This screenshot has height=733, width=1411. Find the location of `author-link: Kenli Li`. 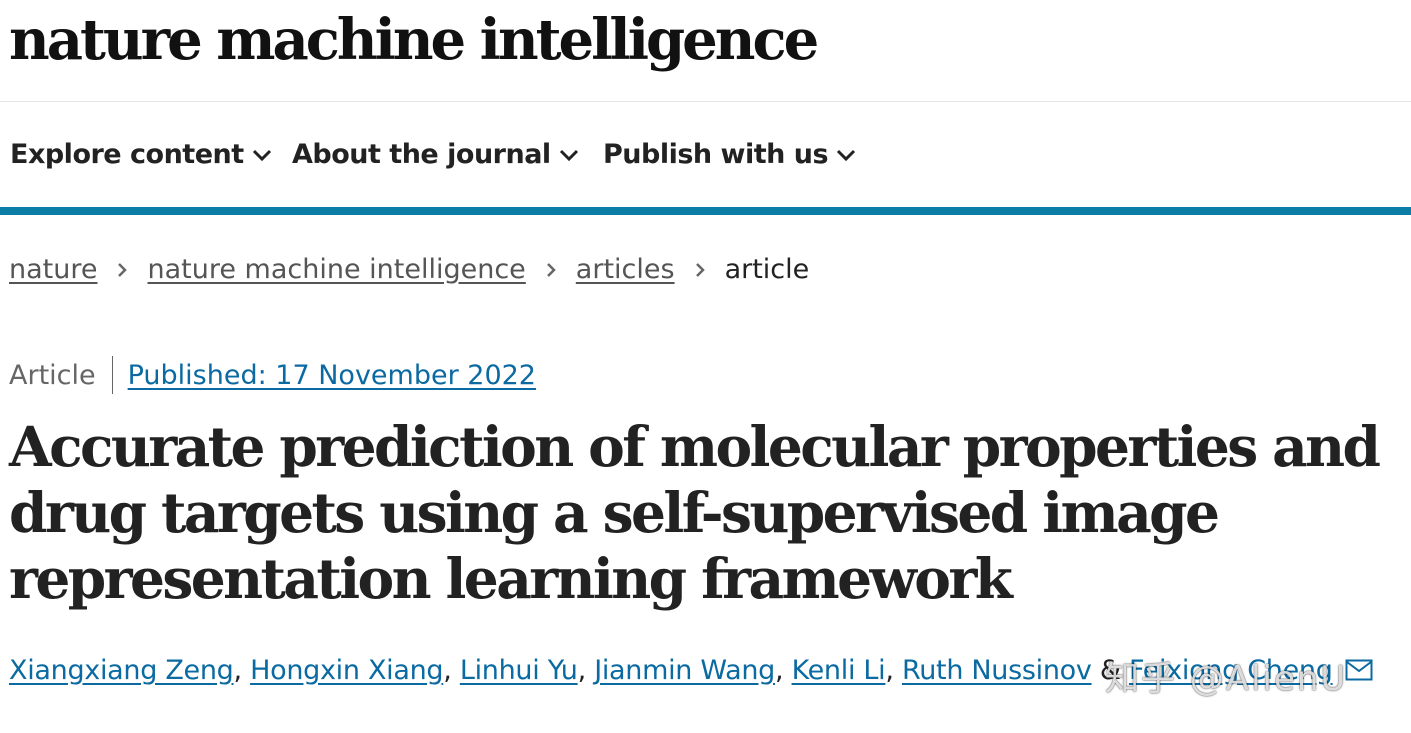

author-link: Kenli Li is located at coordinates (839, 670).